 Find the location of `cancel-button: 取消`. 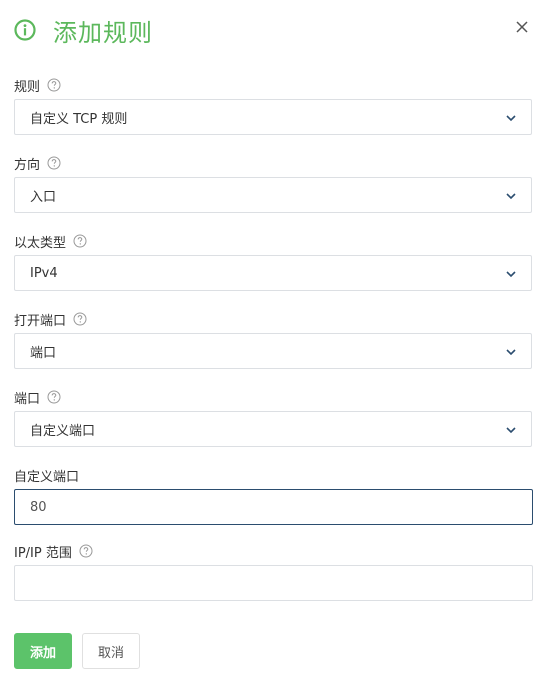

cancel-button: 取消 is located at coordinates (111, 651).